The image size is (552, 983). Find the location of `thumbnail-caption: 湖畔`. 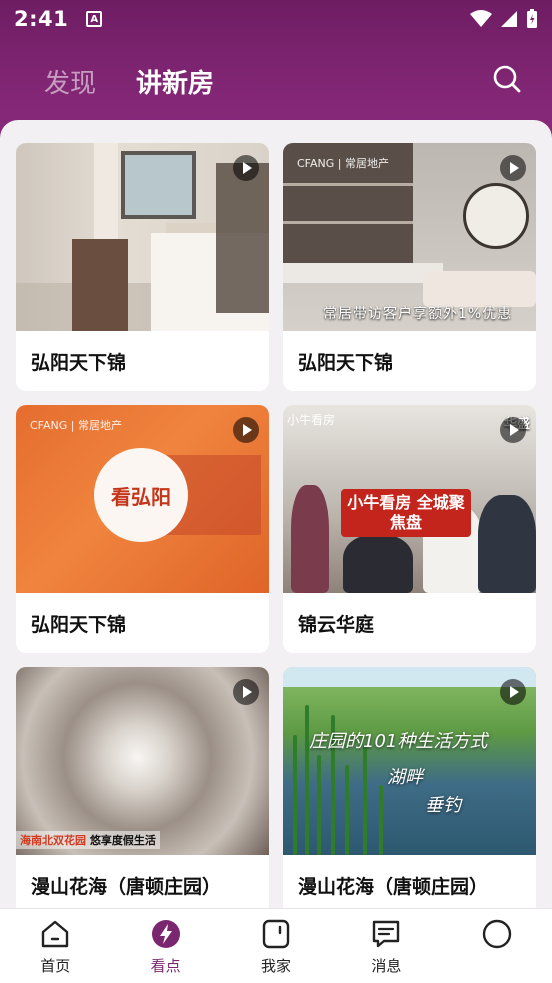

thumbnail-caption: 湖畔 is located at coordinates (405, 777).